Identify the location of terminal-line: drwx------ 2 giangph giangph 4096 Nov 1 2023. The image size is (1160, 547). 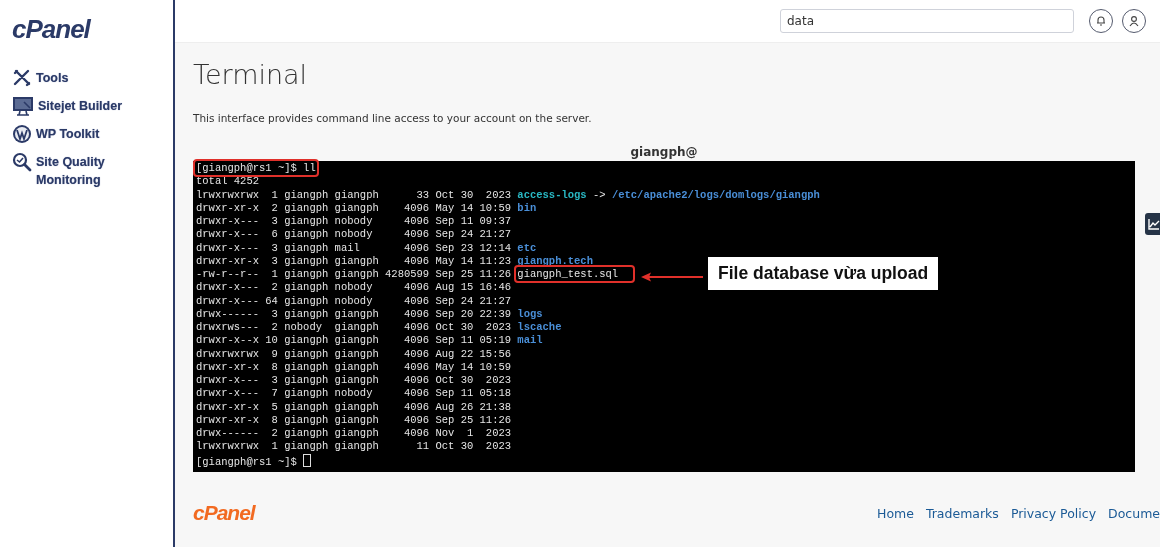
(354, 433).